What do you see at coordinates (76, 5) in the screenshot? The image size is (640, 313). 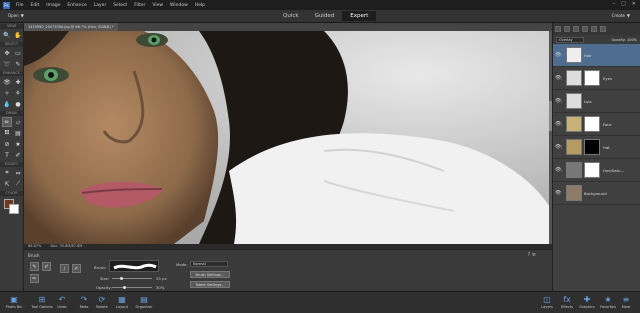 I see `menu-enhance: Enhance` at bounding box center [76, 5].